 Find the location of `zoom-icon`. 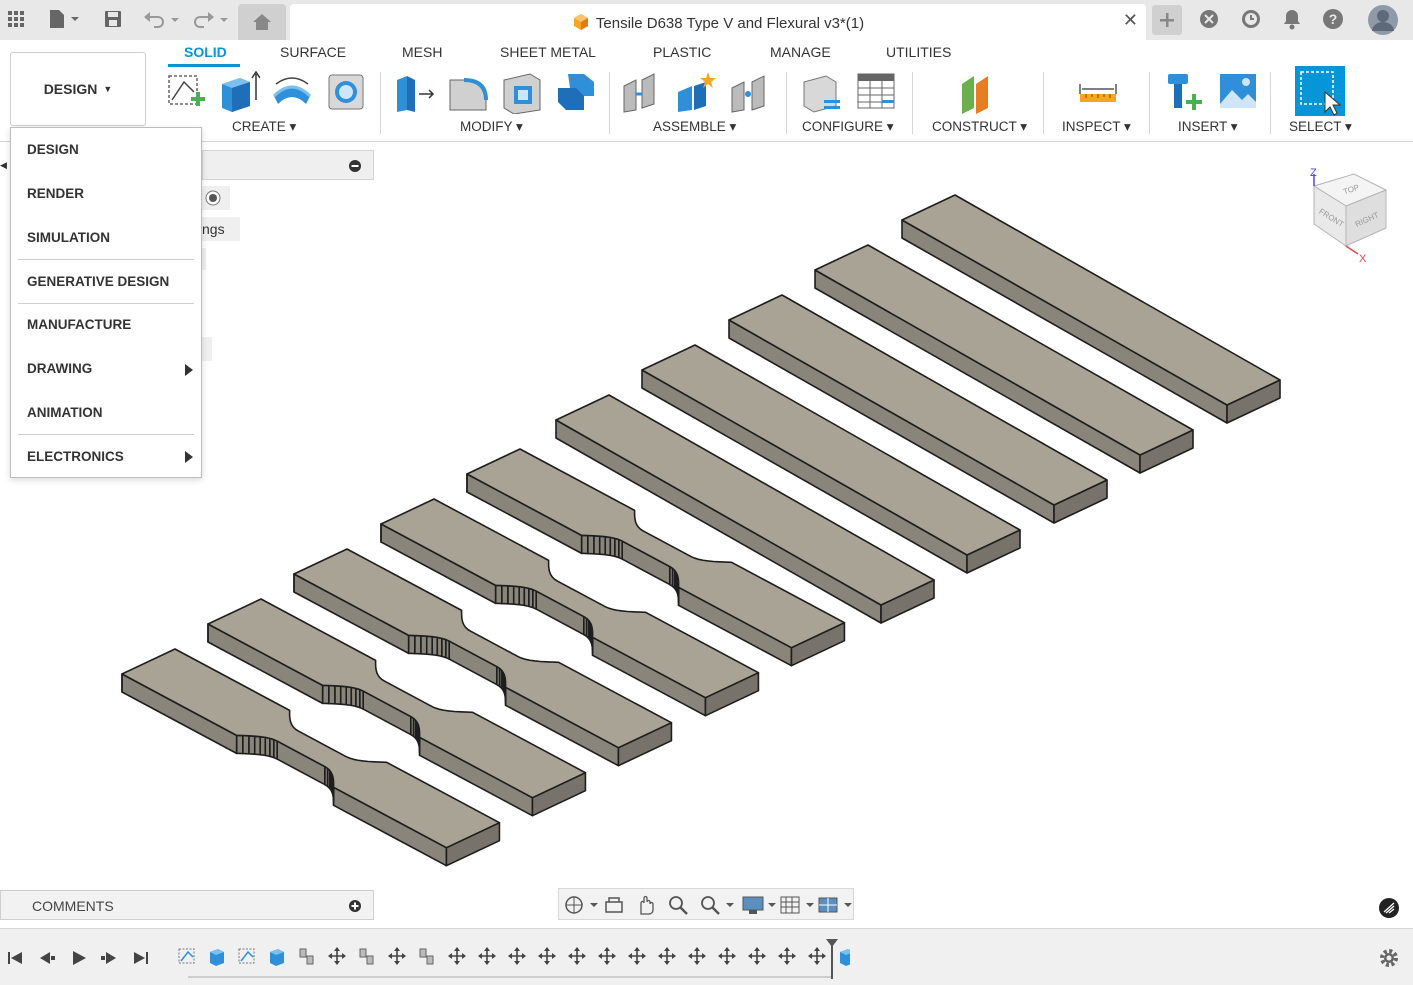

zoom-icon is located at coordinates (678, 905).